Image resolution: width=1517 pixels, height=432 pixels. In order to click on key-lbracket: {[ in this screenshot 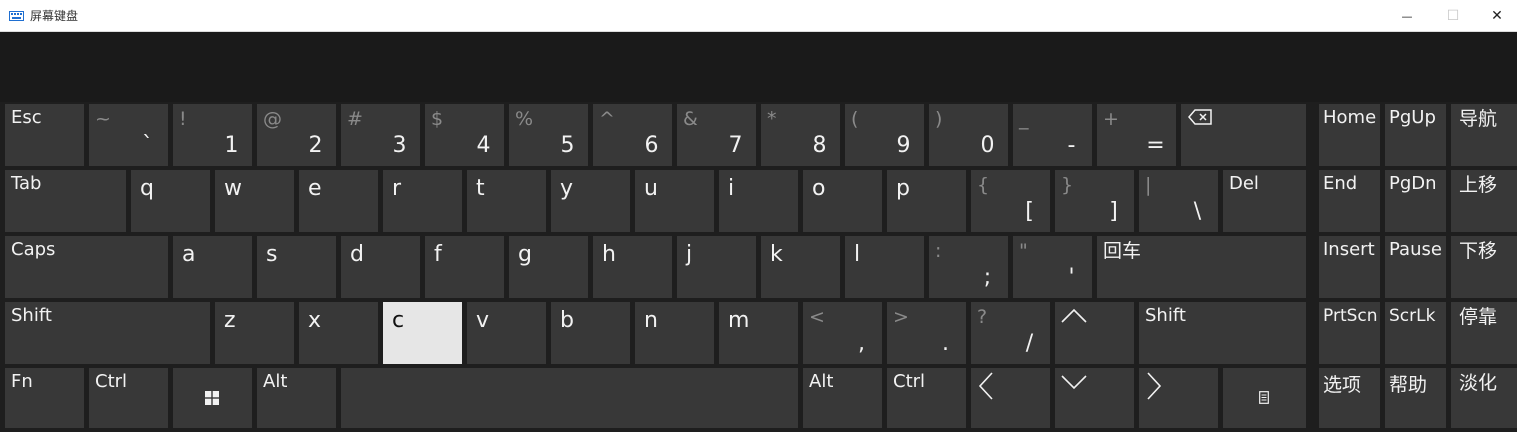, I will do `click(1010, 201)`.